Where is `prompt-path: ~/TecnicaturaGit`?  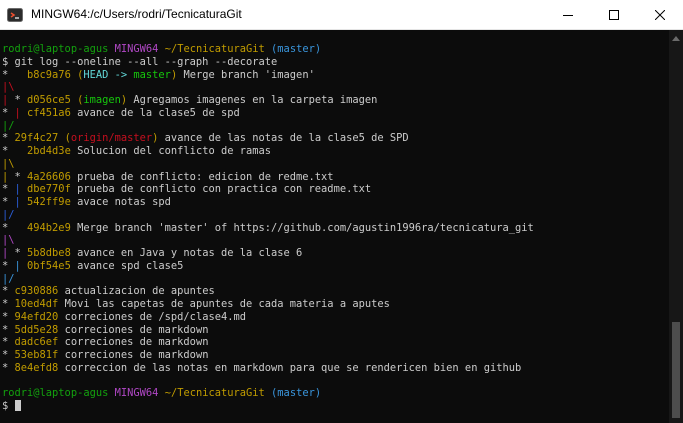 prompt-path: ~/TecnicaturaGit is located at coordinates (214, 393).